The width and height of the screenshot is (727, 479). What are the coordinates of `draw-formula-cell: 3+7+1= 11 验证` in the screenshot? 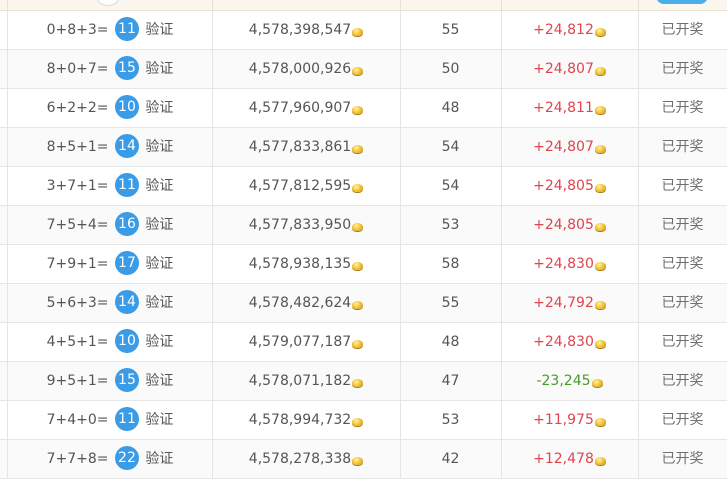 It's located at (110, 186).